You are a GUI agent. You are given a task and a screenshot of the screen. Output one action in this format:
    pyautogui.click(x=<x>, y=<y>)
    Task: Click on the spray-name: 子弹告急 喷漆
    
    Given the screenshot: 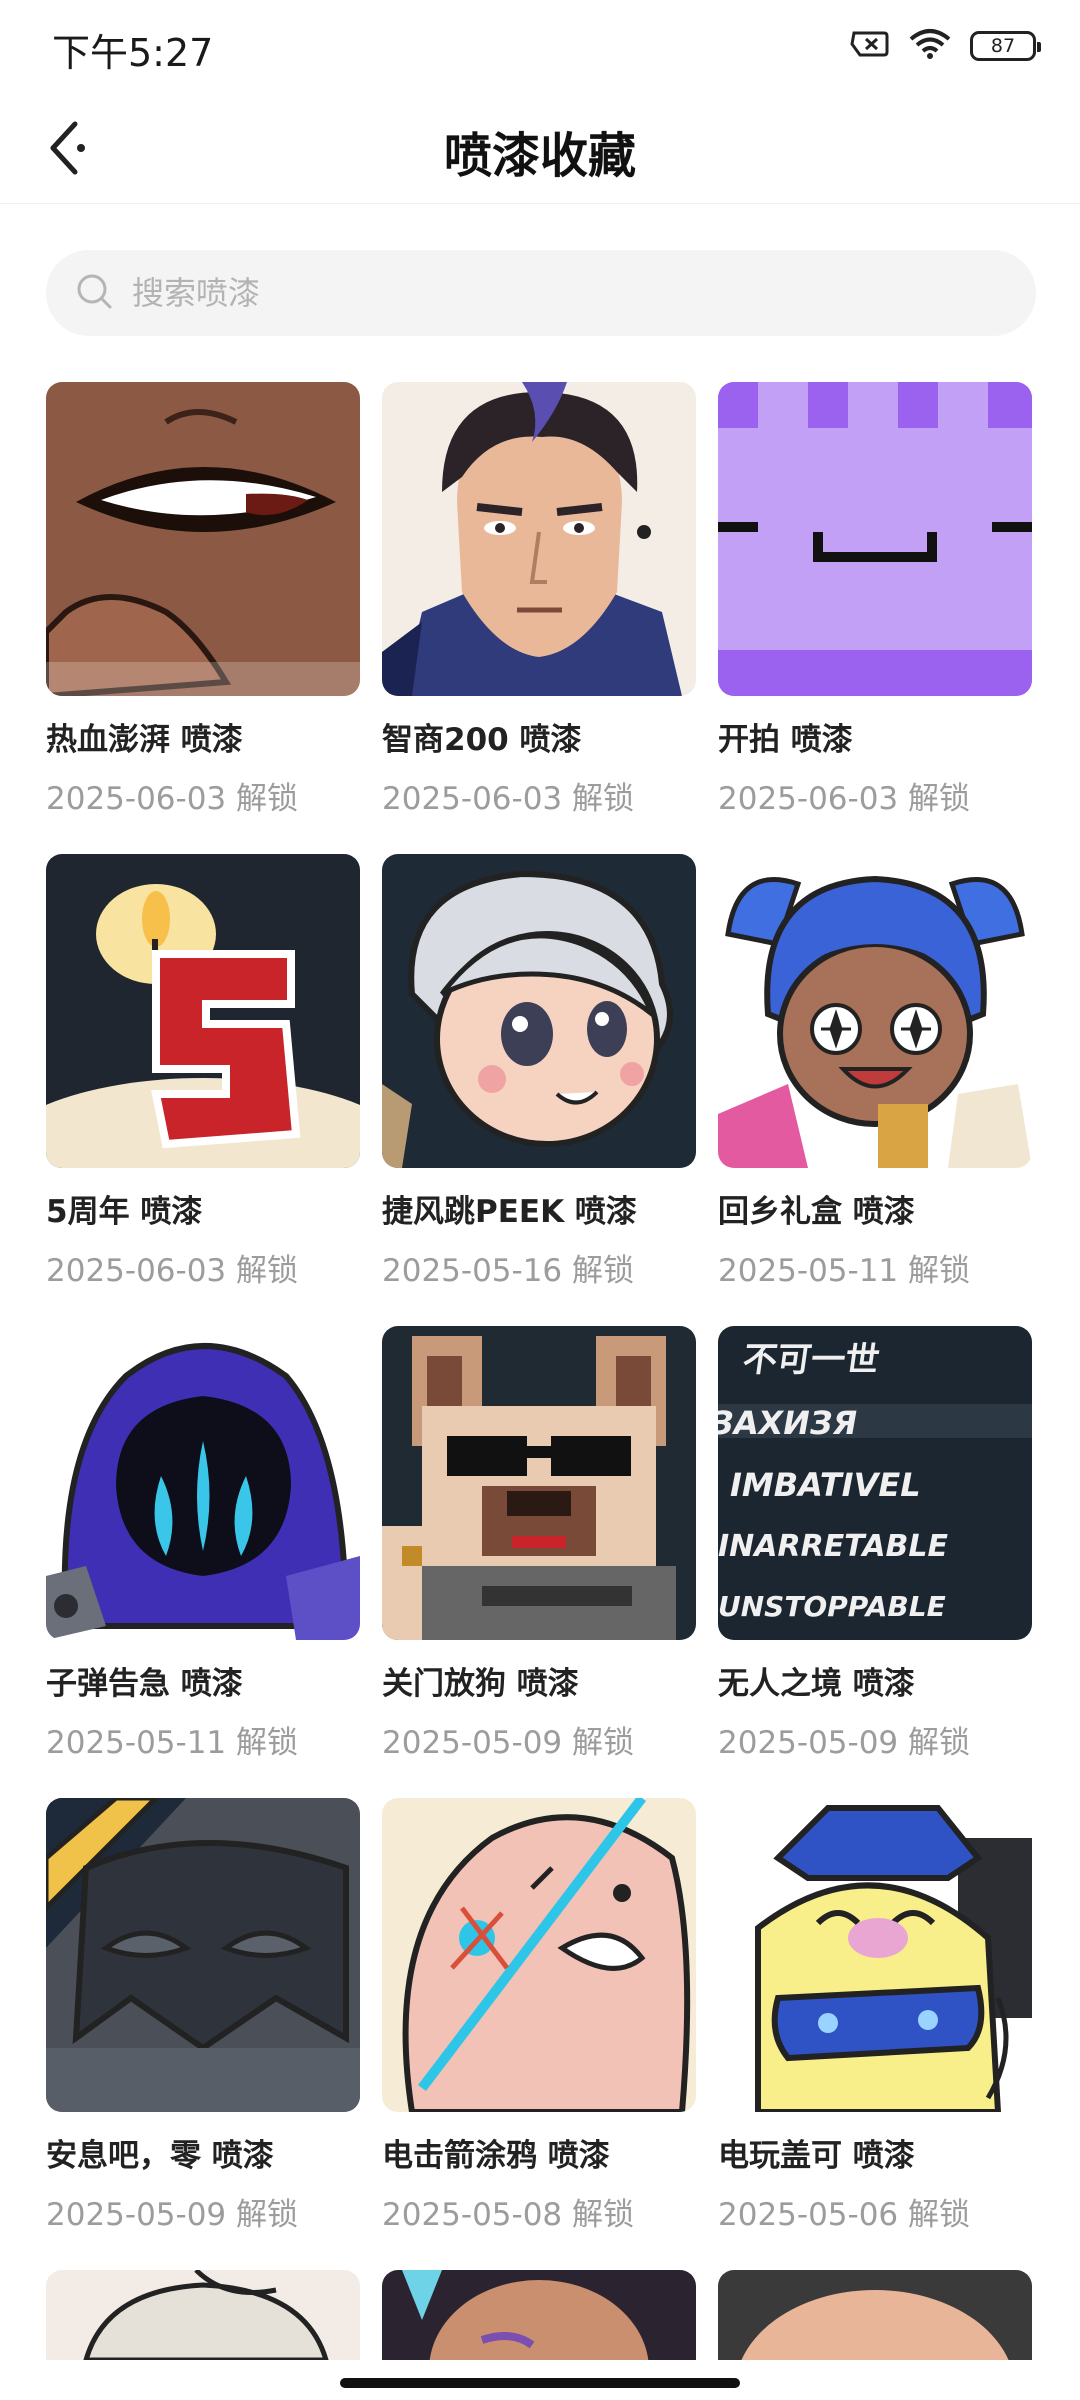 What is the action you would take?
    pyautogui.click(x=144, y=1684)
    